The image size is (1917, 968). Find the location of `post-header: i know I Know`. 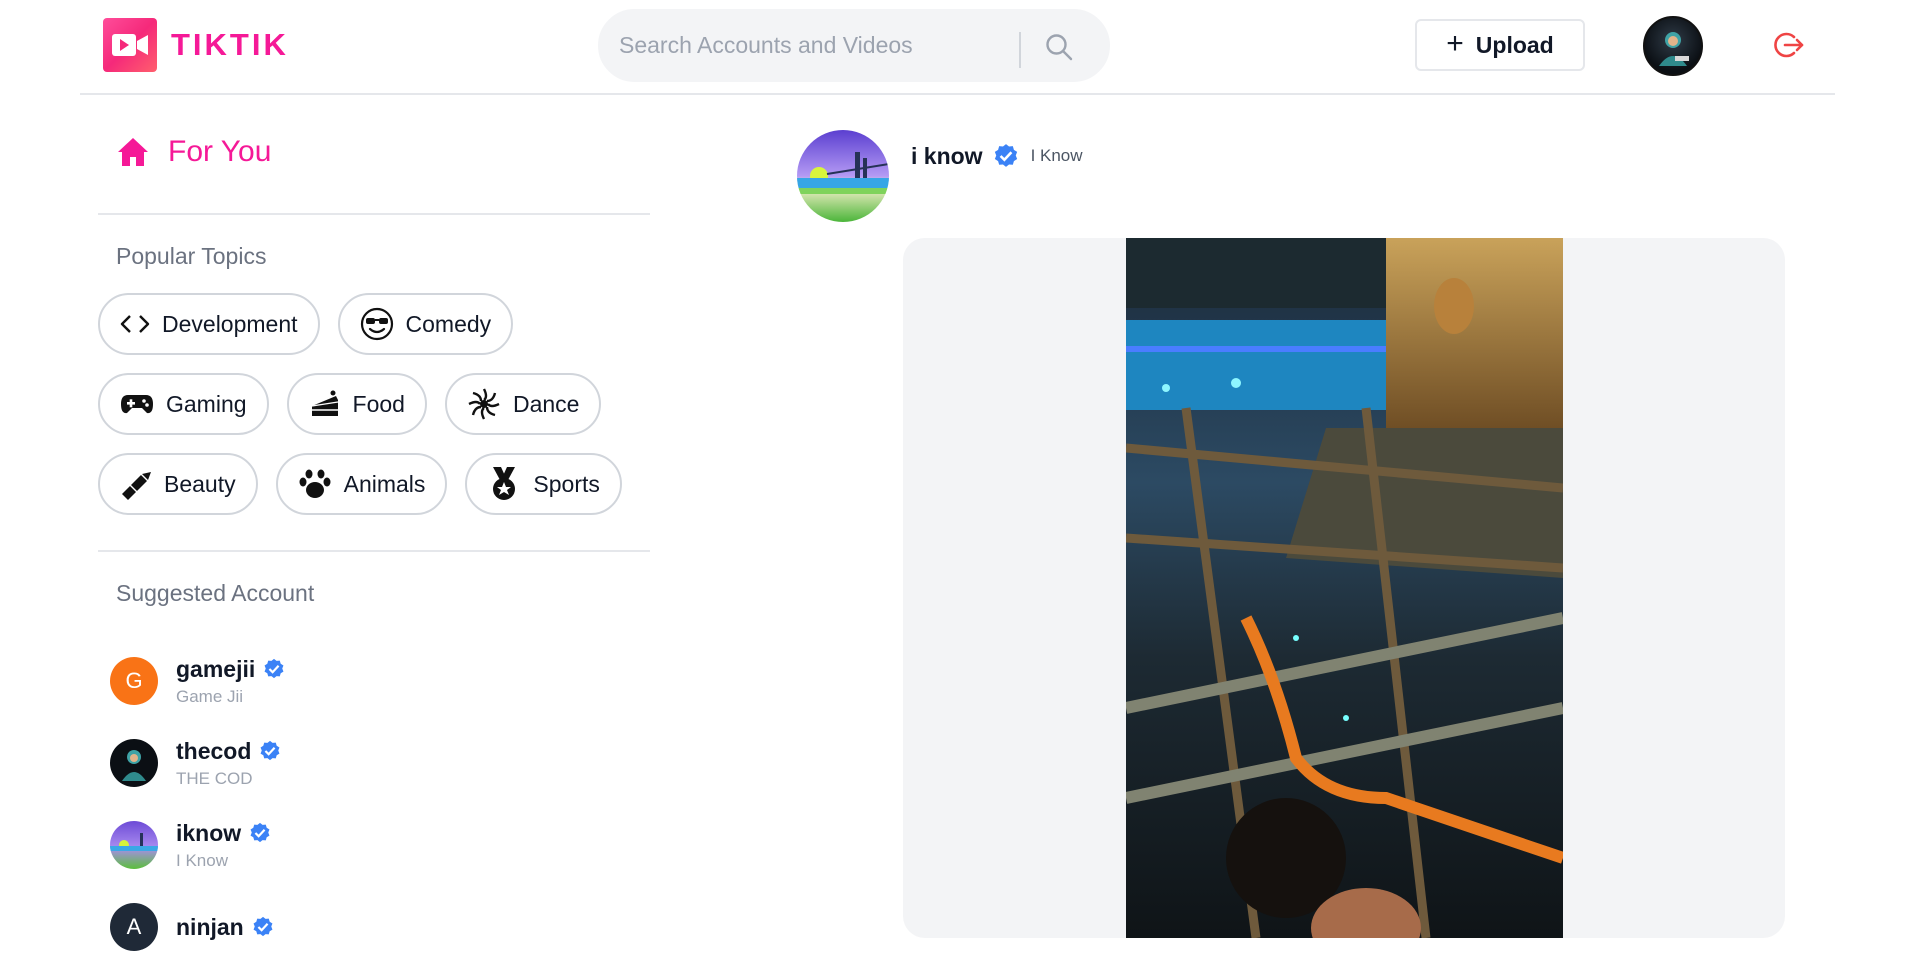

post-header: i know I Know is located at coordinates (940, 176).